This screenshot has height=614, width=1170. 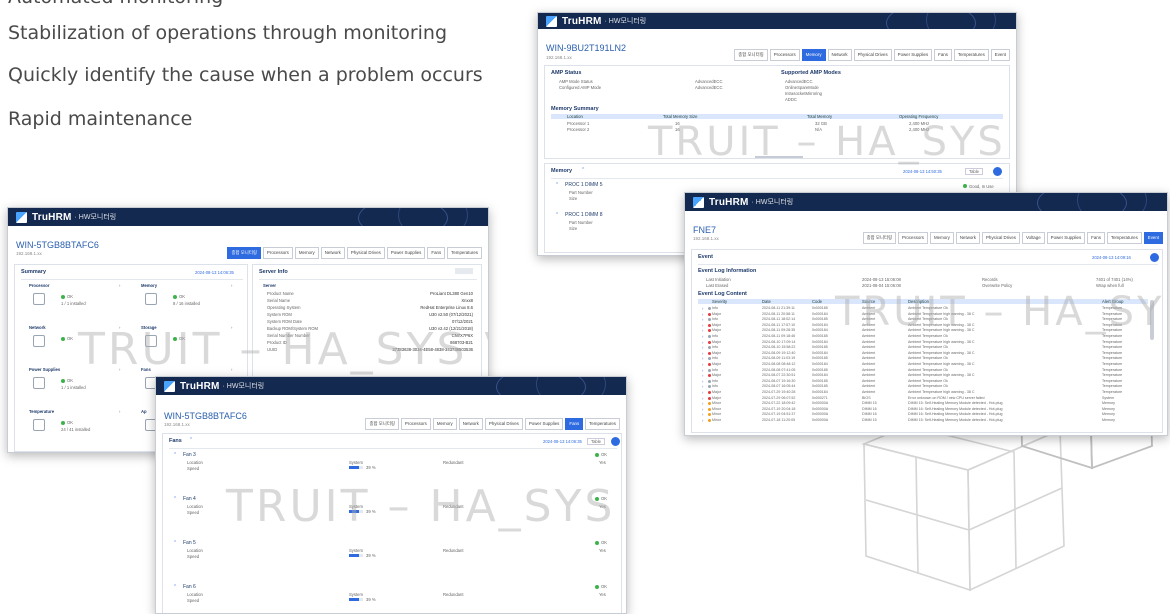 What do you see at coordinates (706, 238) in the screenshot?
I see `host-ip: 192.168.1.xx` at bounding box center [706, 238].